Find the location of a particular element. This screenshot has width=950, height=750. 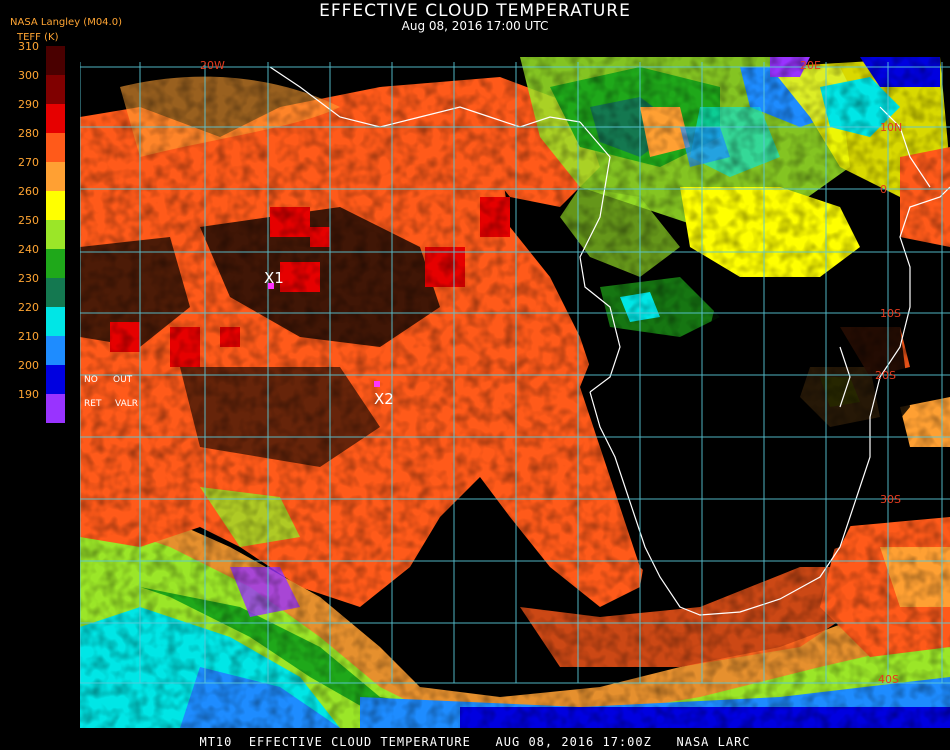

grid-label-10s: 10S is located at coordinates (890, 313).